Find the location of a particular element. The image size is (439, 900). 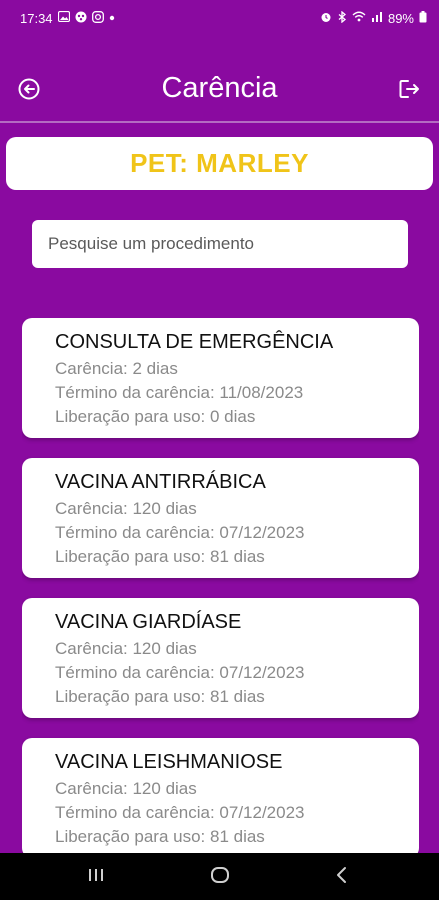

system-nav-bar is located at coordinates (219, 876).